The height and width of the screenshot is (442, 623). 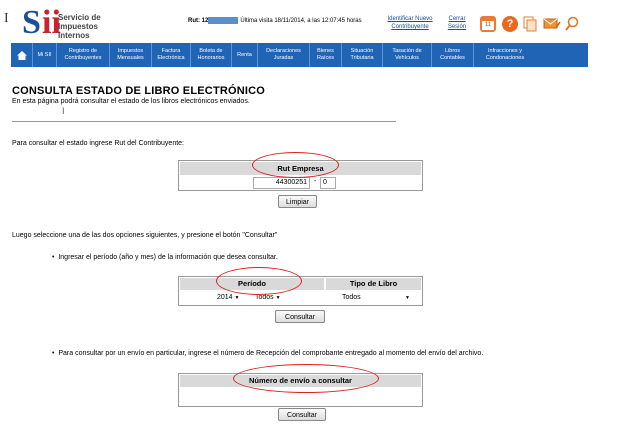 I want to click on book-type-select: Todos ▼, so click(x=376, y=298).